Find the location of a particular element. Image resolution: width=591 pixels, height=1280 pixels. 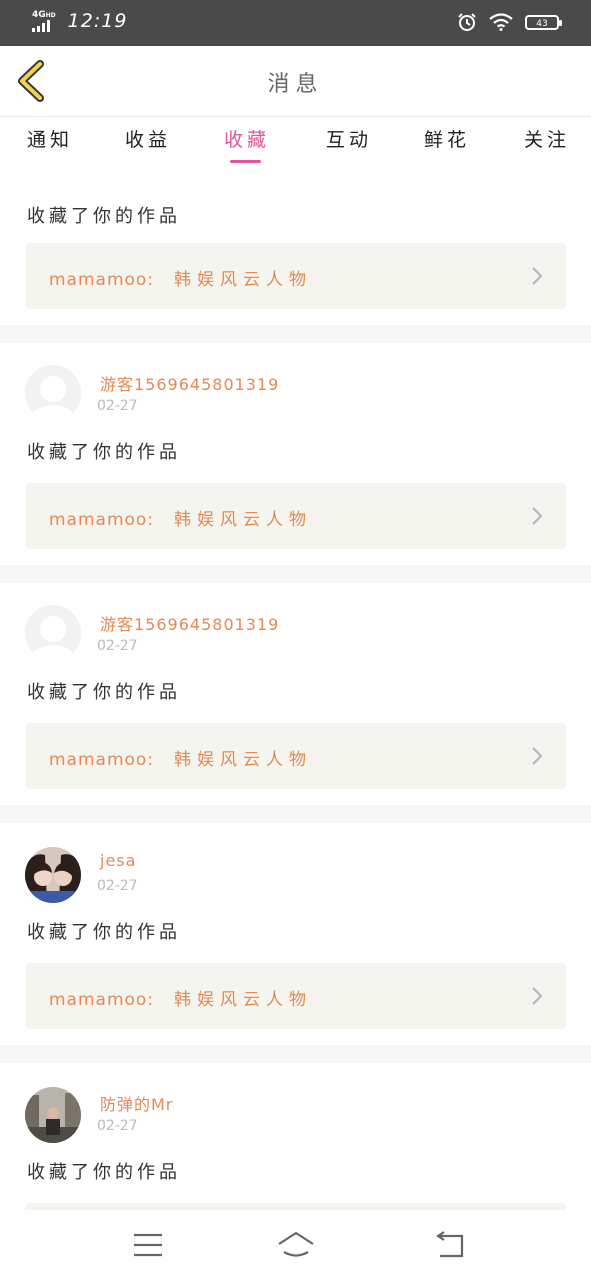

username: 防弹的Mr is located at coordinates (136, 1103).